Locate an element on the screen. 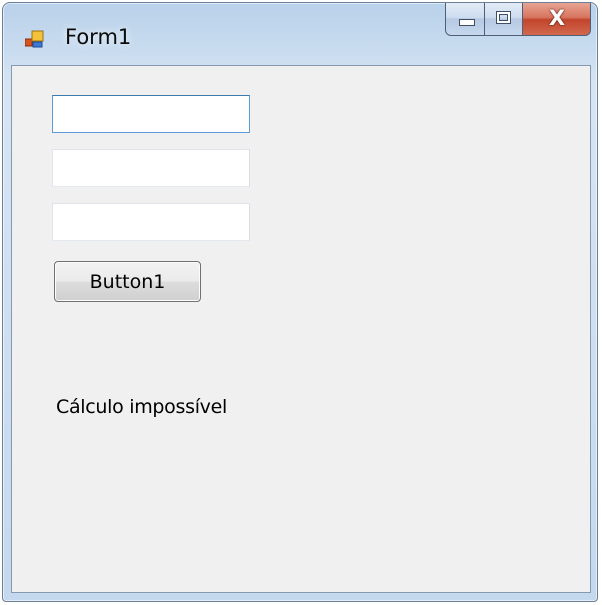 This screenshot has width=602, height=605. maximize-icon is located at coordinates (503, 17).